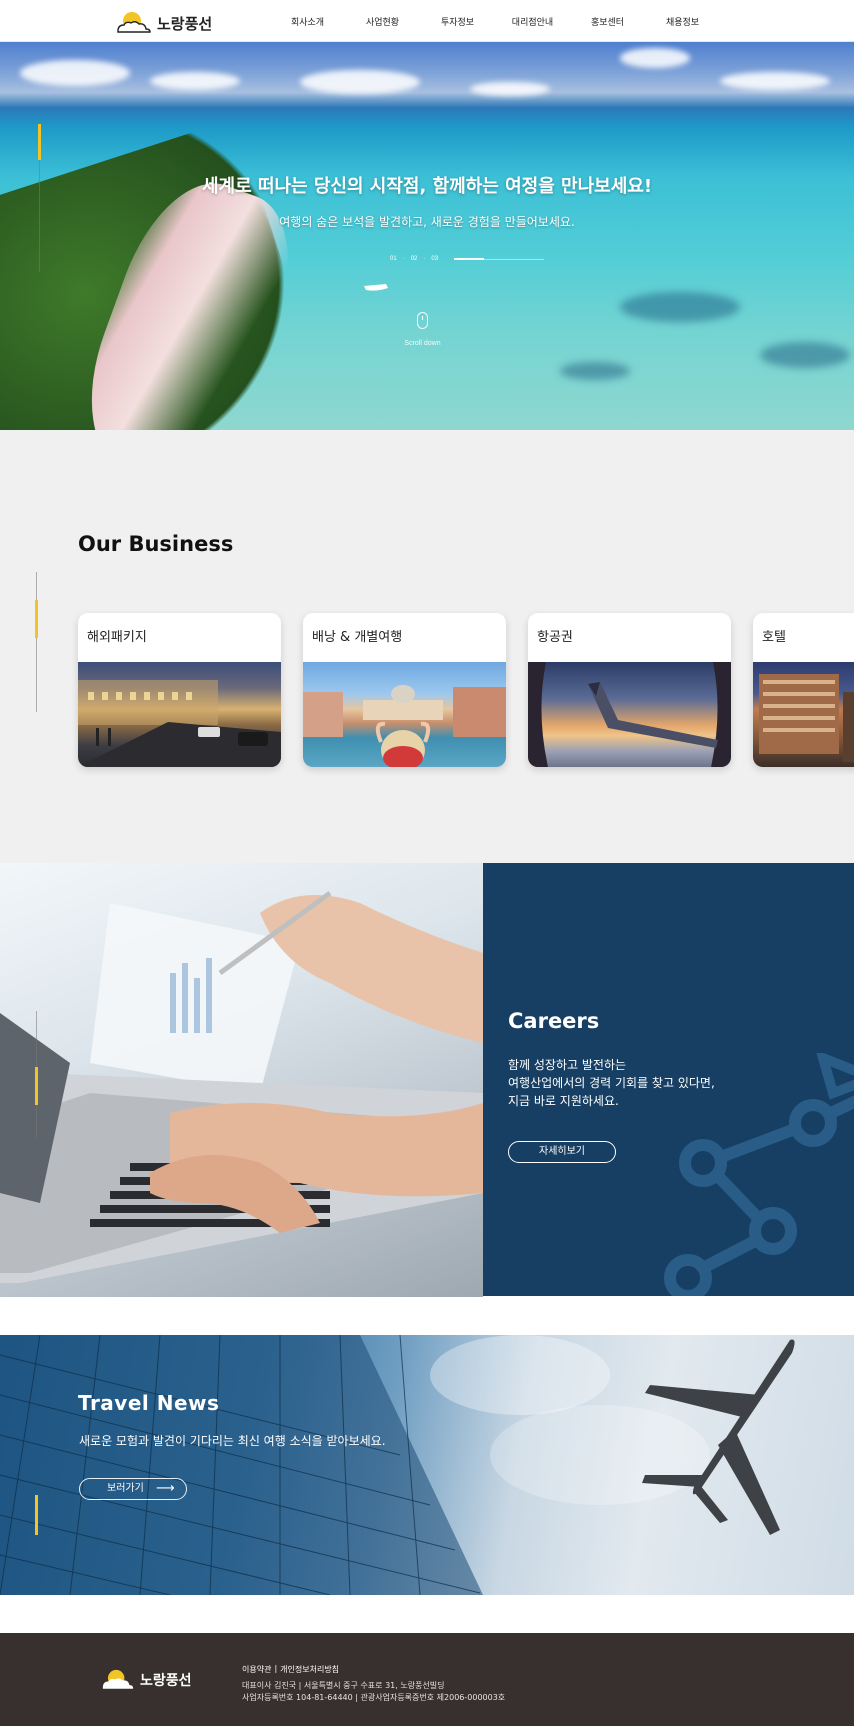 This screenshot has width=854, height=1726. I want to click on hotel-illustration, so click(806, 718).